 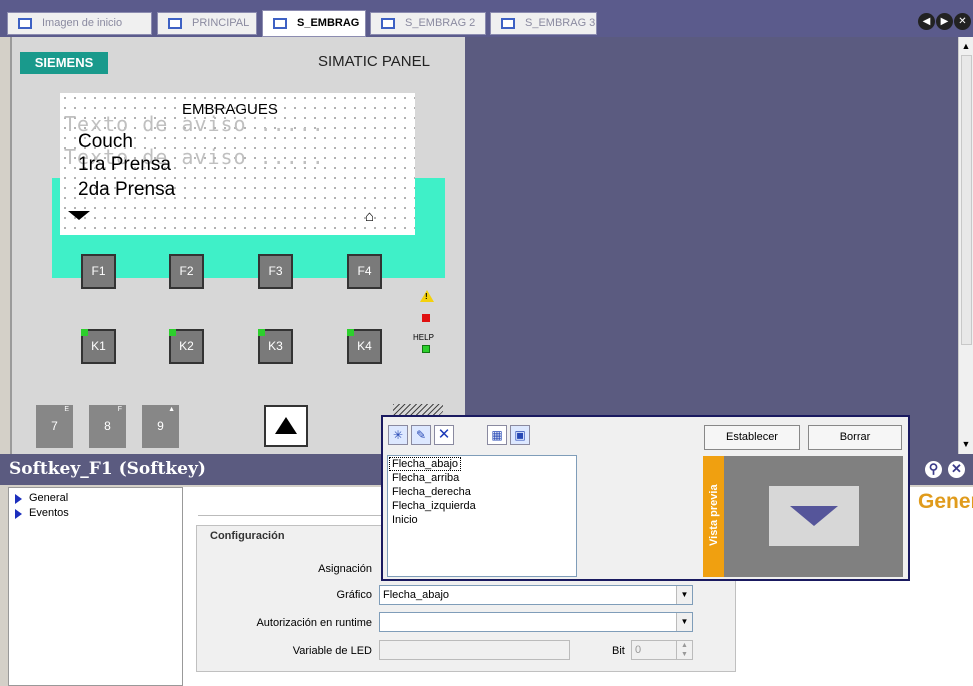 I want to click on scroll-down-icon: ▼, so click(x=966, y=444).